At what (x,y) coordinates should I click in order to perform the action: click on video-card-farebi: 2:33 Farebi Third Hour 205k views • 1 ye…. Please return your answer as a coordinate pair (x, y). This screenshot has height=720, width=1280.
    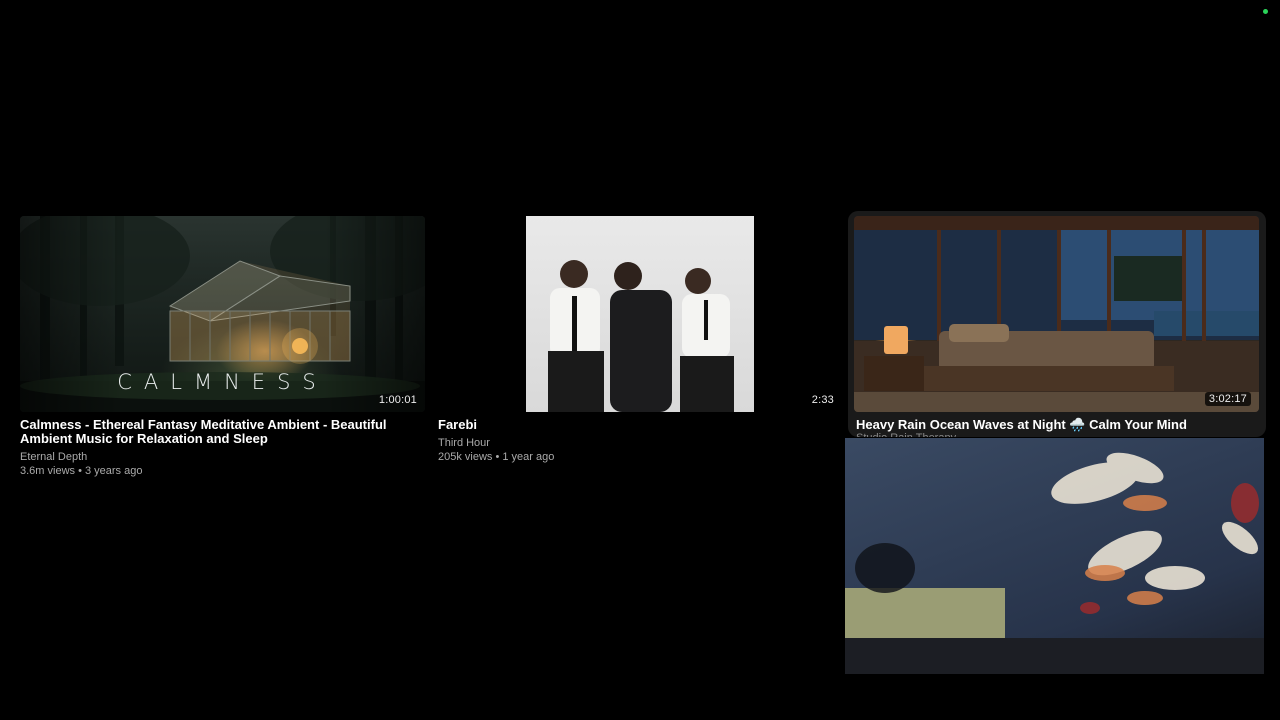
    Looking at the image, I should click on (643, 340).